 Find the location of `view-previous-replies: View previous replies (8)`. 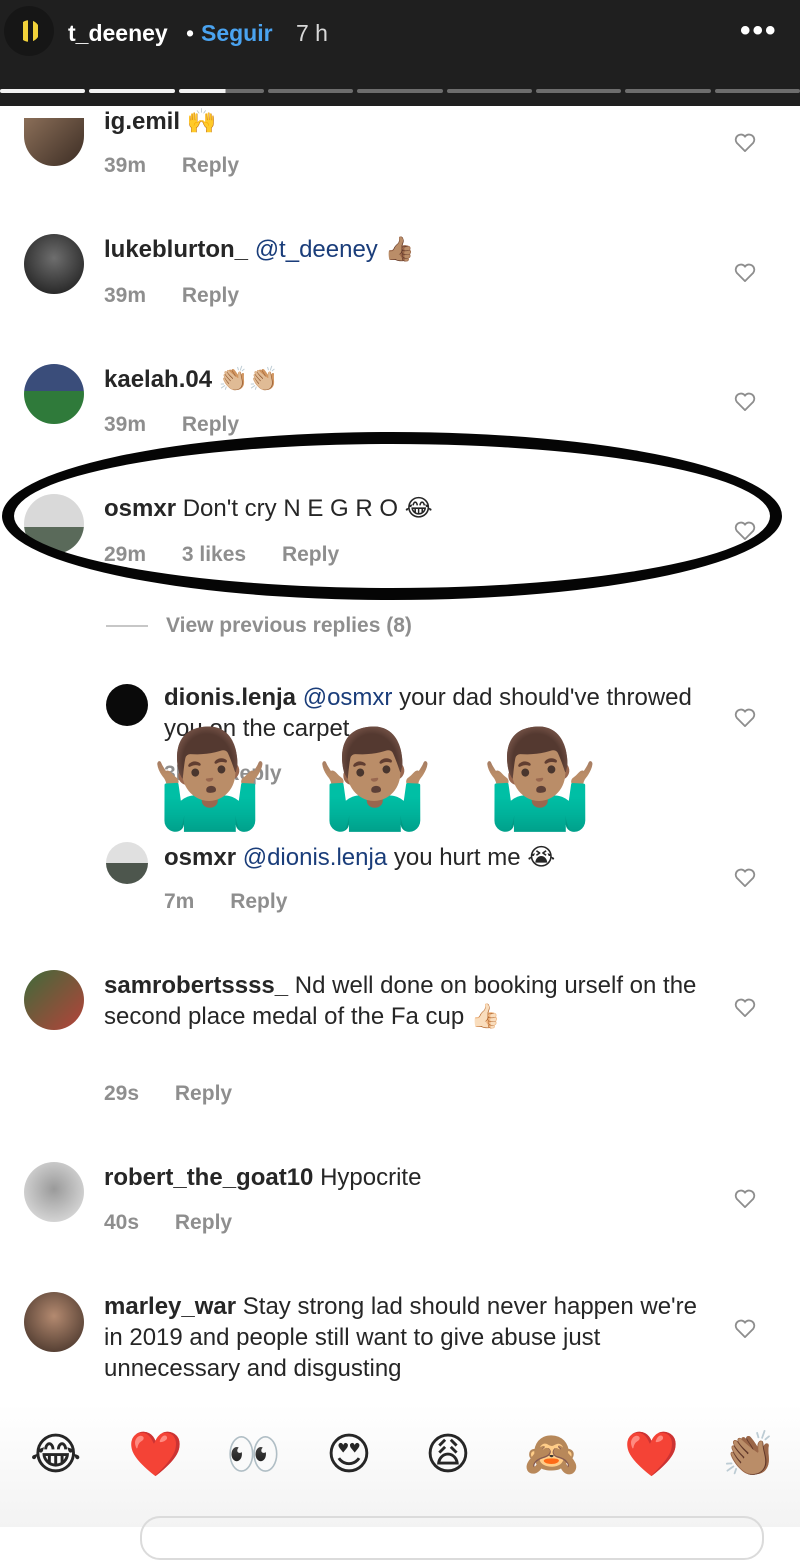

view-previous-replies: View previous replies (8) is located at coordinates (259, 626).